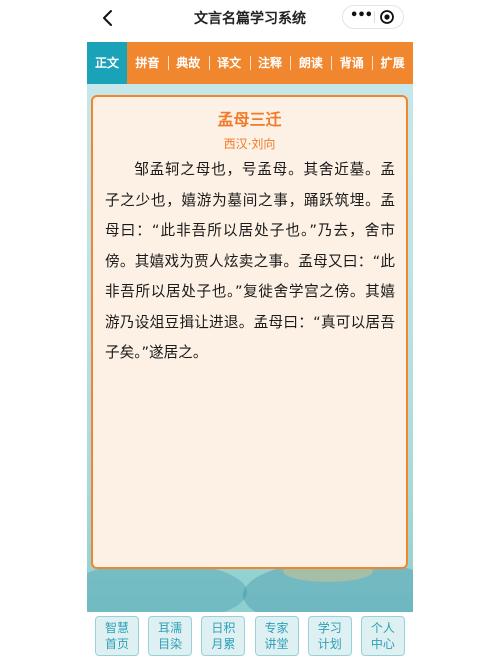 The image size is (500, 667). I want to click on tab-text: 正文, so click(107, 63).